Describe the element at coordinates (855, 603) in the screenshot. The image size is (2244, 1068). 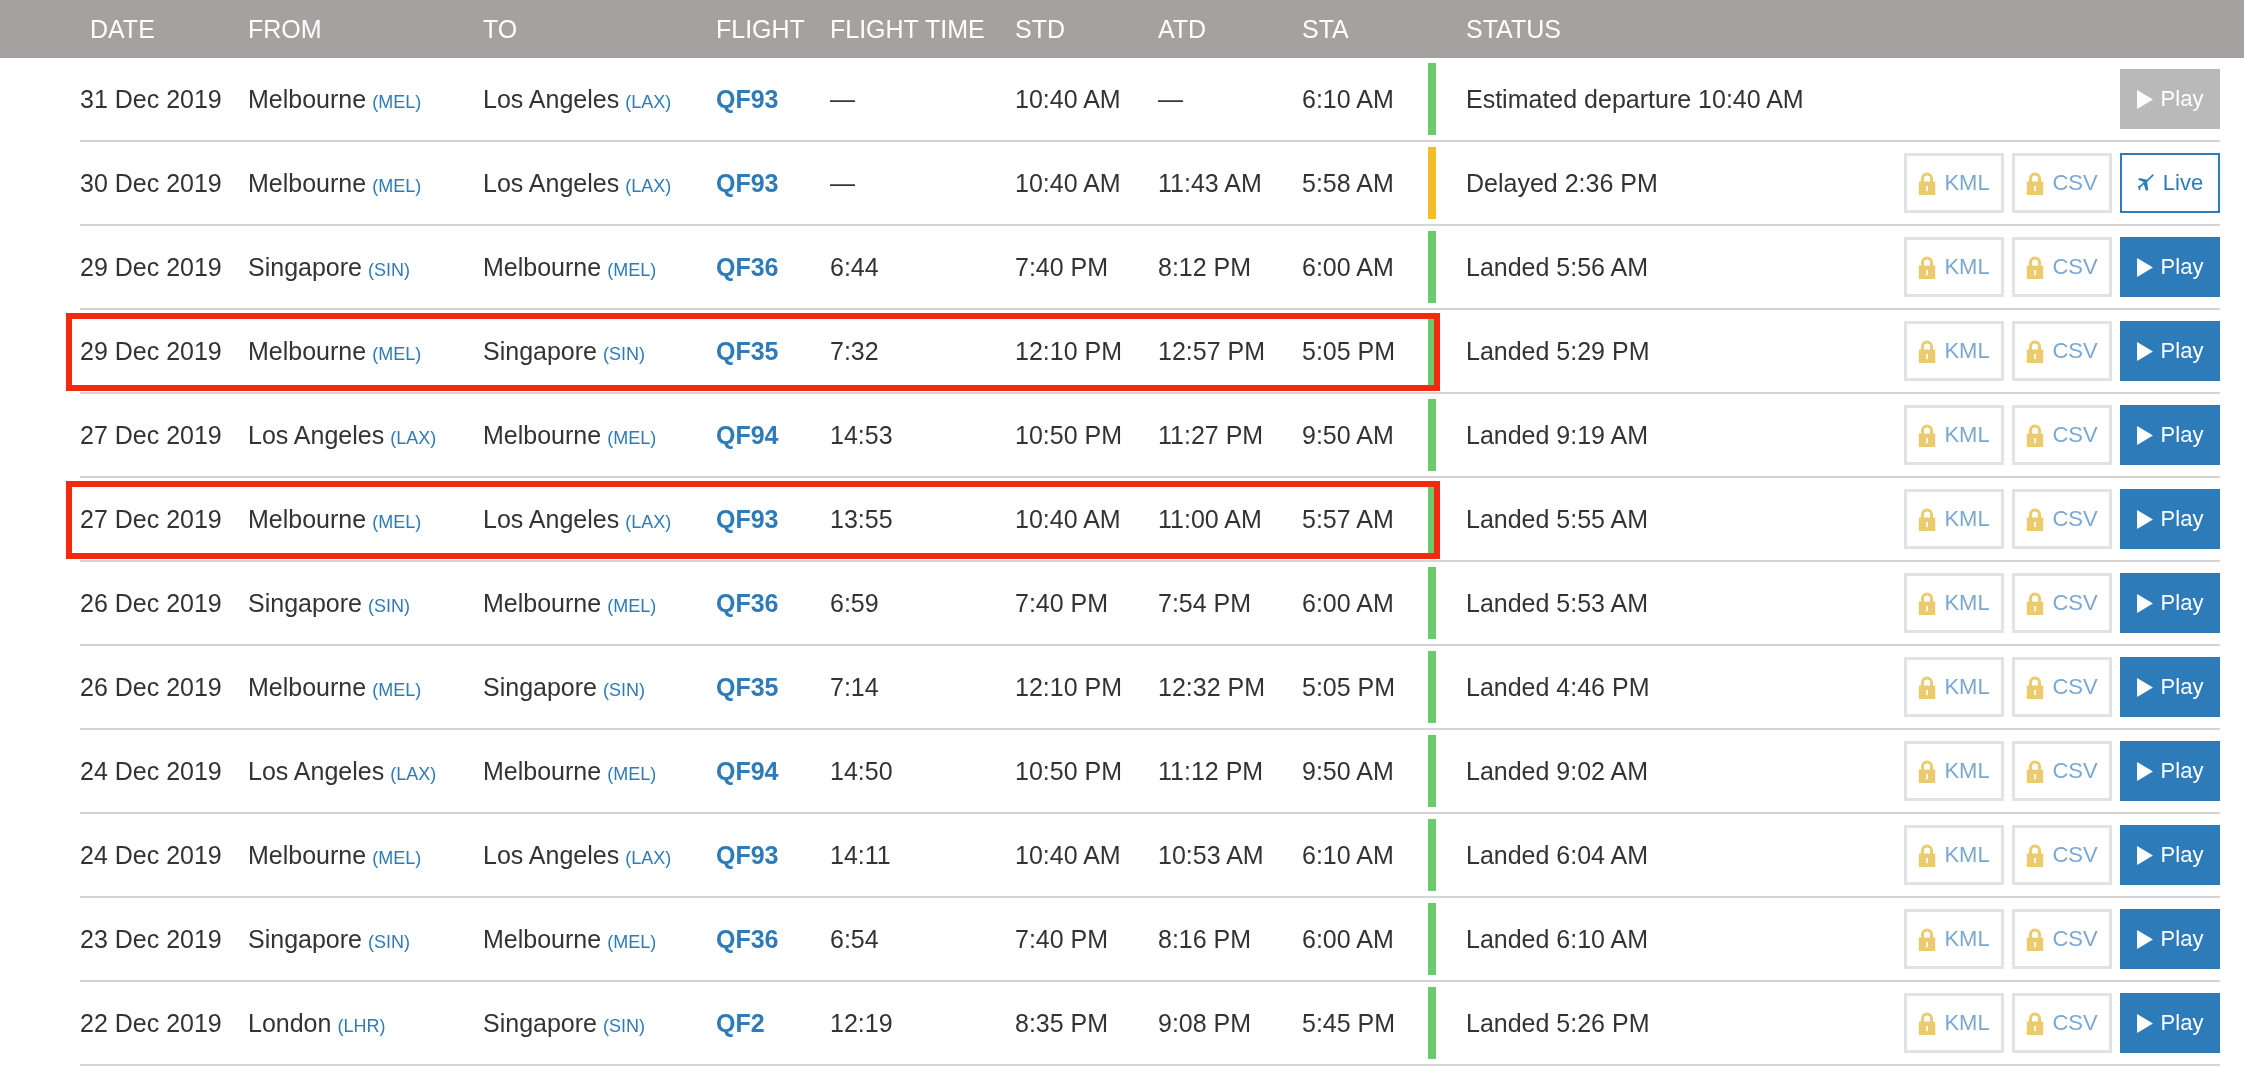
I see `flight-time-cell-text: 6:59` at that location.